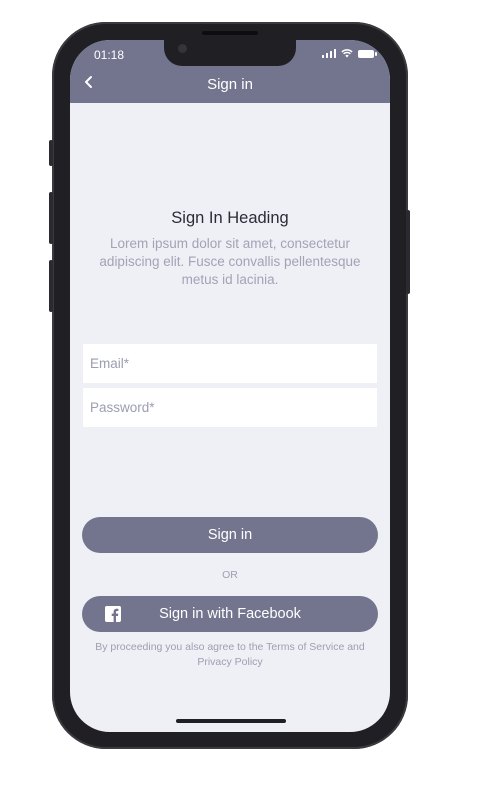 The height and width of the screenshot is (794, 498). Describe the element at coordinates (230, 575) in the screenshot. I see `or-divider: OR` at that location.